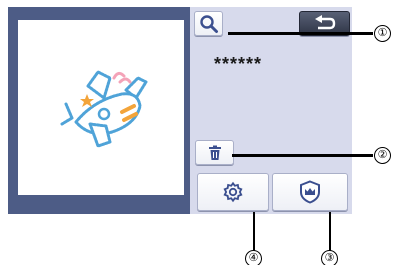 The image size is (393, 265). I want to click on gear-icon, so click(233, 192).